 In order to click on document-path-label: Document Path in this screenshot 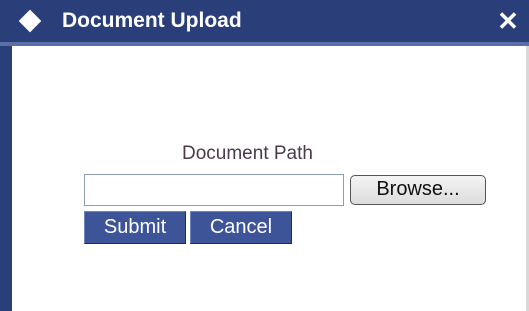, I will do `click(247, 153)`.